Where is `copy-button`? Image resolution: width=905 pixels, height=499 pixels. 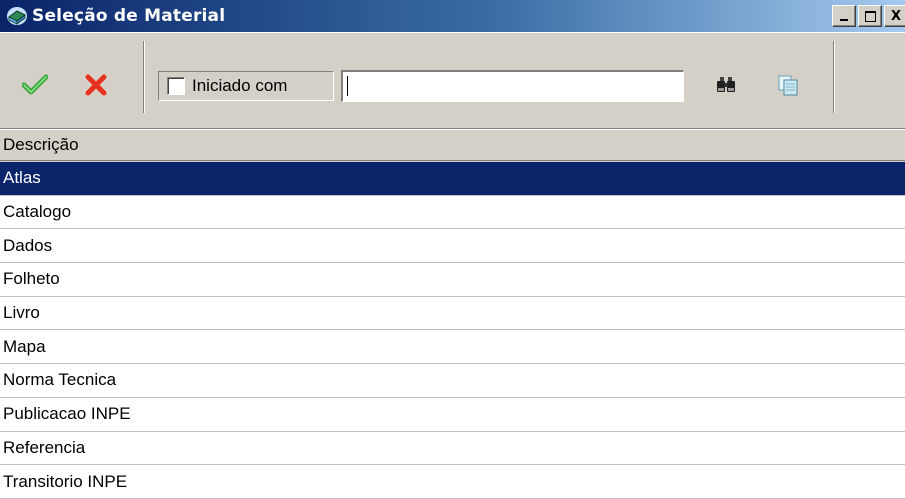
copy-button is located at coordinates (788, 85).